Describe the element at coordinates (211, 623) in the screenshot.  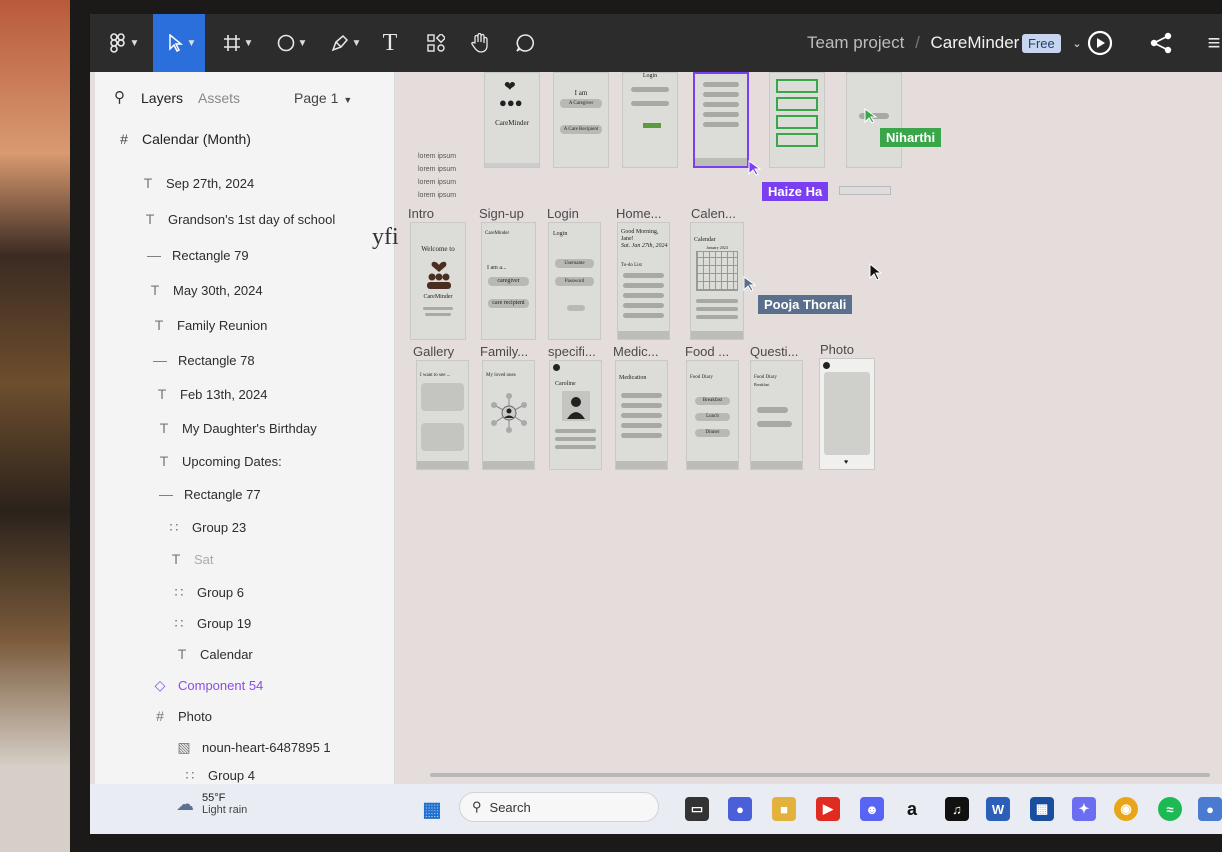
I see `layer-item: ∷ Group 19` at that location.